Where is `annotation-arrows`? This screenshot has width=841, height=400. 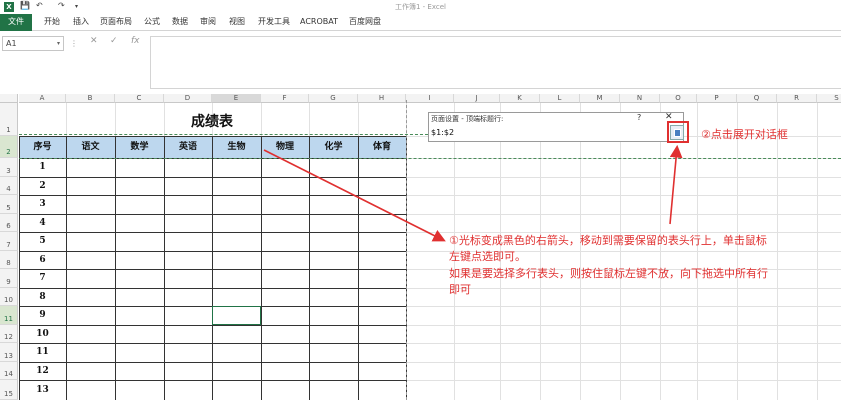 annotation-arrows is located at coordinates (473, 193).